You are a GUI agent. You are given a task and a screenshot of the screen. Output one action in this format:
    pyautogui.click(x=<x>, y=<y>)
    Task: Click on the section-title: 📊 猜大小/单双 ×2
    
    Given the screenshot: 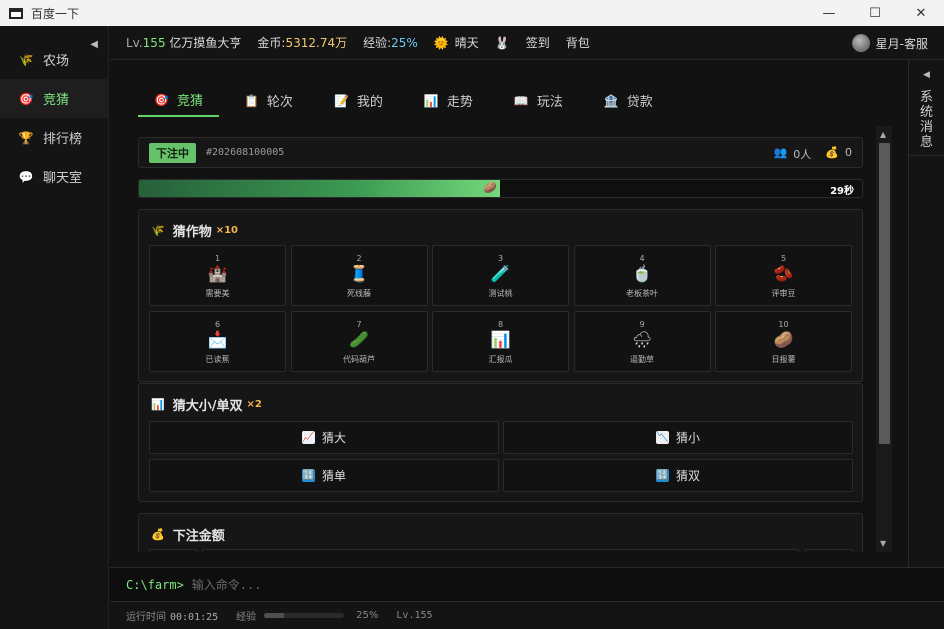 What is the action you would take?
    pyautogui.click(x=206, y=404)
    